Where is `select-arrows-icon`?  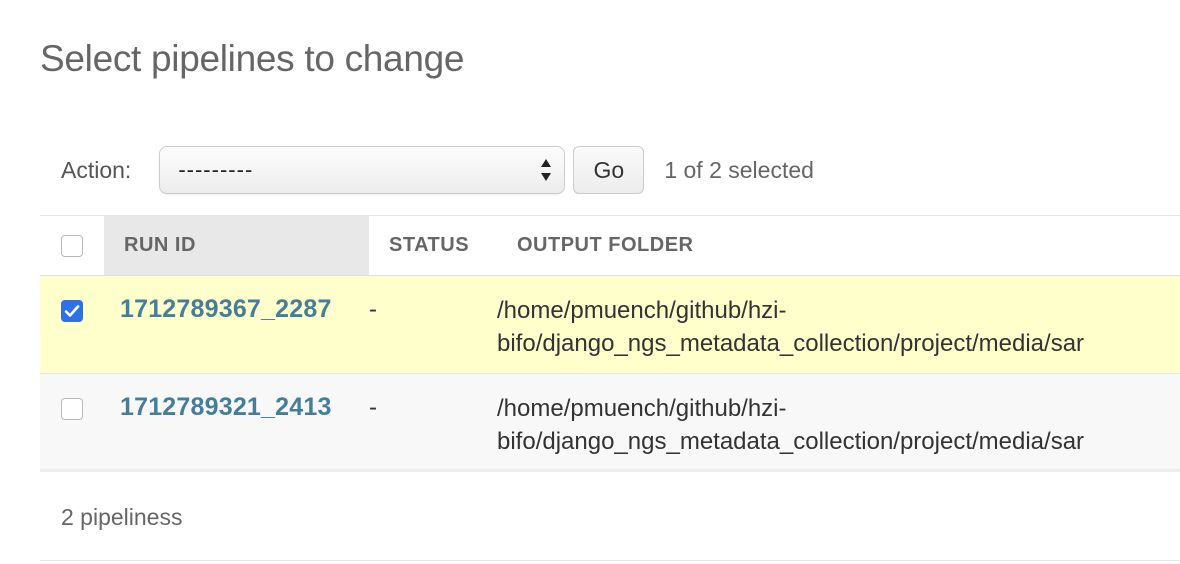
select-arrows-icon is located at coordinates (546, 170).